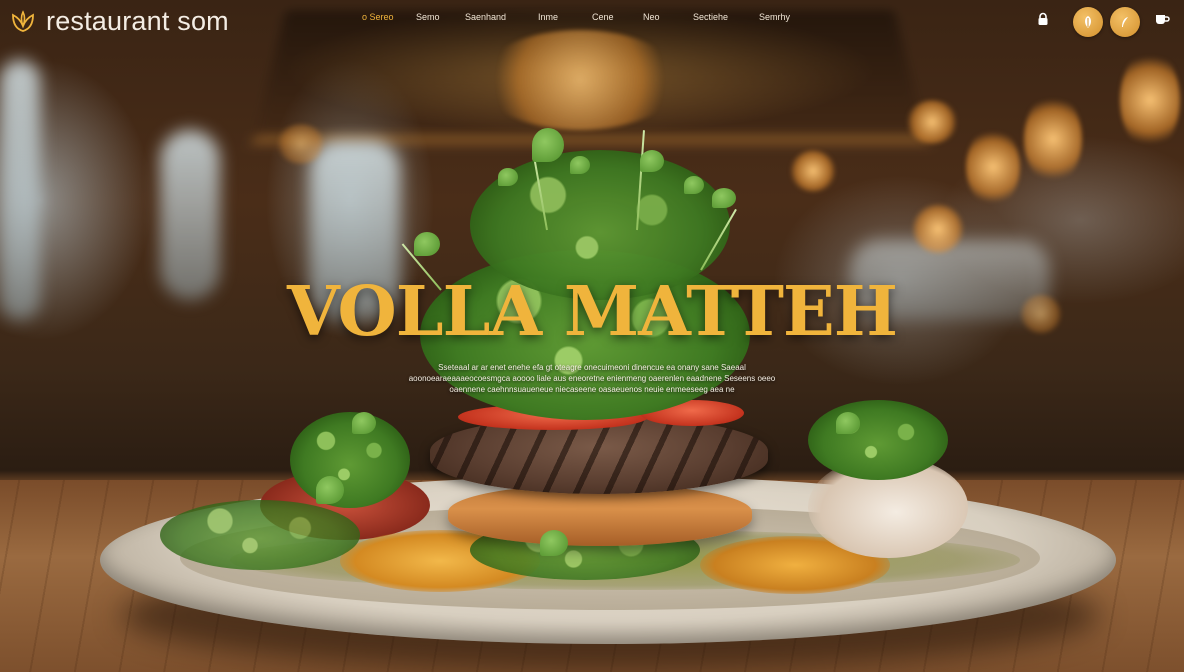 This screenshot has width=1184, height=672. Describe the element at coordinates (1043, 19) in the screenshot. I see `lock-icon` at that location.